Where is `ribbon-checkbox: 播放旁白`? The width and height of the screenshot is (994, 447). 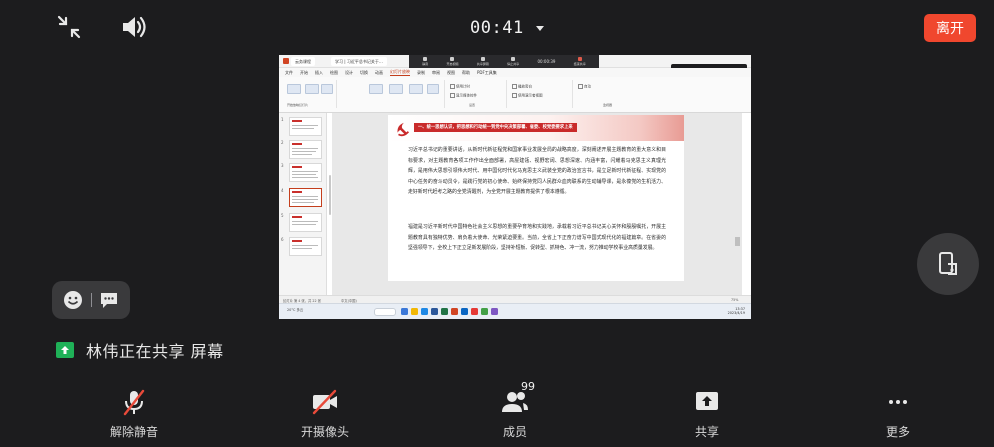
ribbon-checkbox: 播放旁白 is located at coordinates (522, 87).